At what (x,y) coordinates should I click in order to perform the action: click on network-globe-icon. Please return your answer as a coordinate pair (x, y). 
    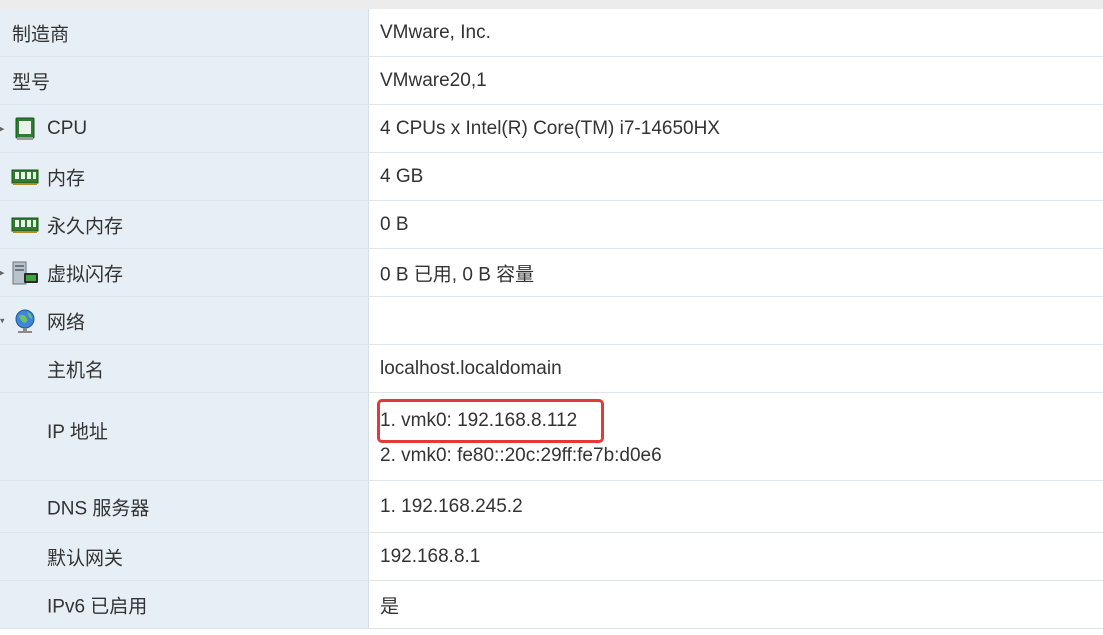
    Looking at the image, I should click on (25, 321).